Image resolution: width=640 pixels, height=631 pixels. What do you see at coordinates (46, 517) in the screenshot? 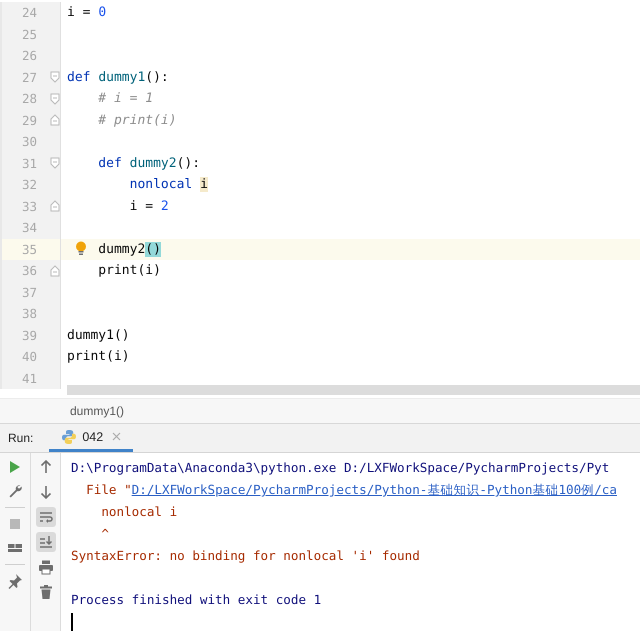
I see `soft-wrap-icon` at bounding box center [46, 517].